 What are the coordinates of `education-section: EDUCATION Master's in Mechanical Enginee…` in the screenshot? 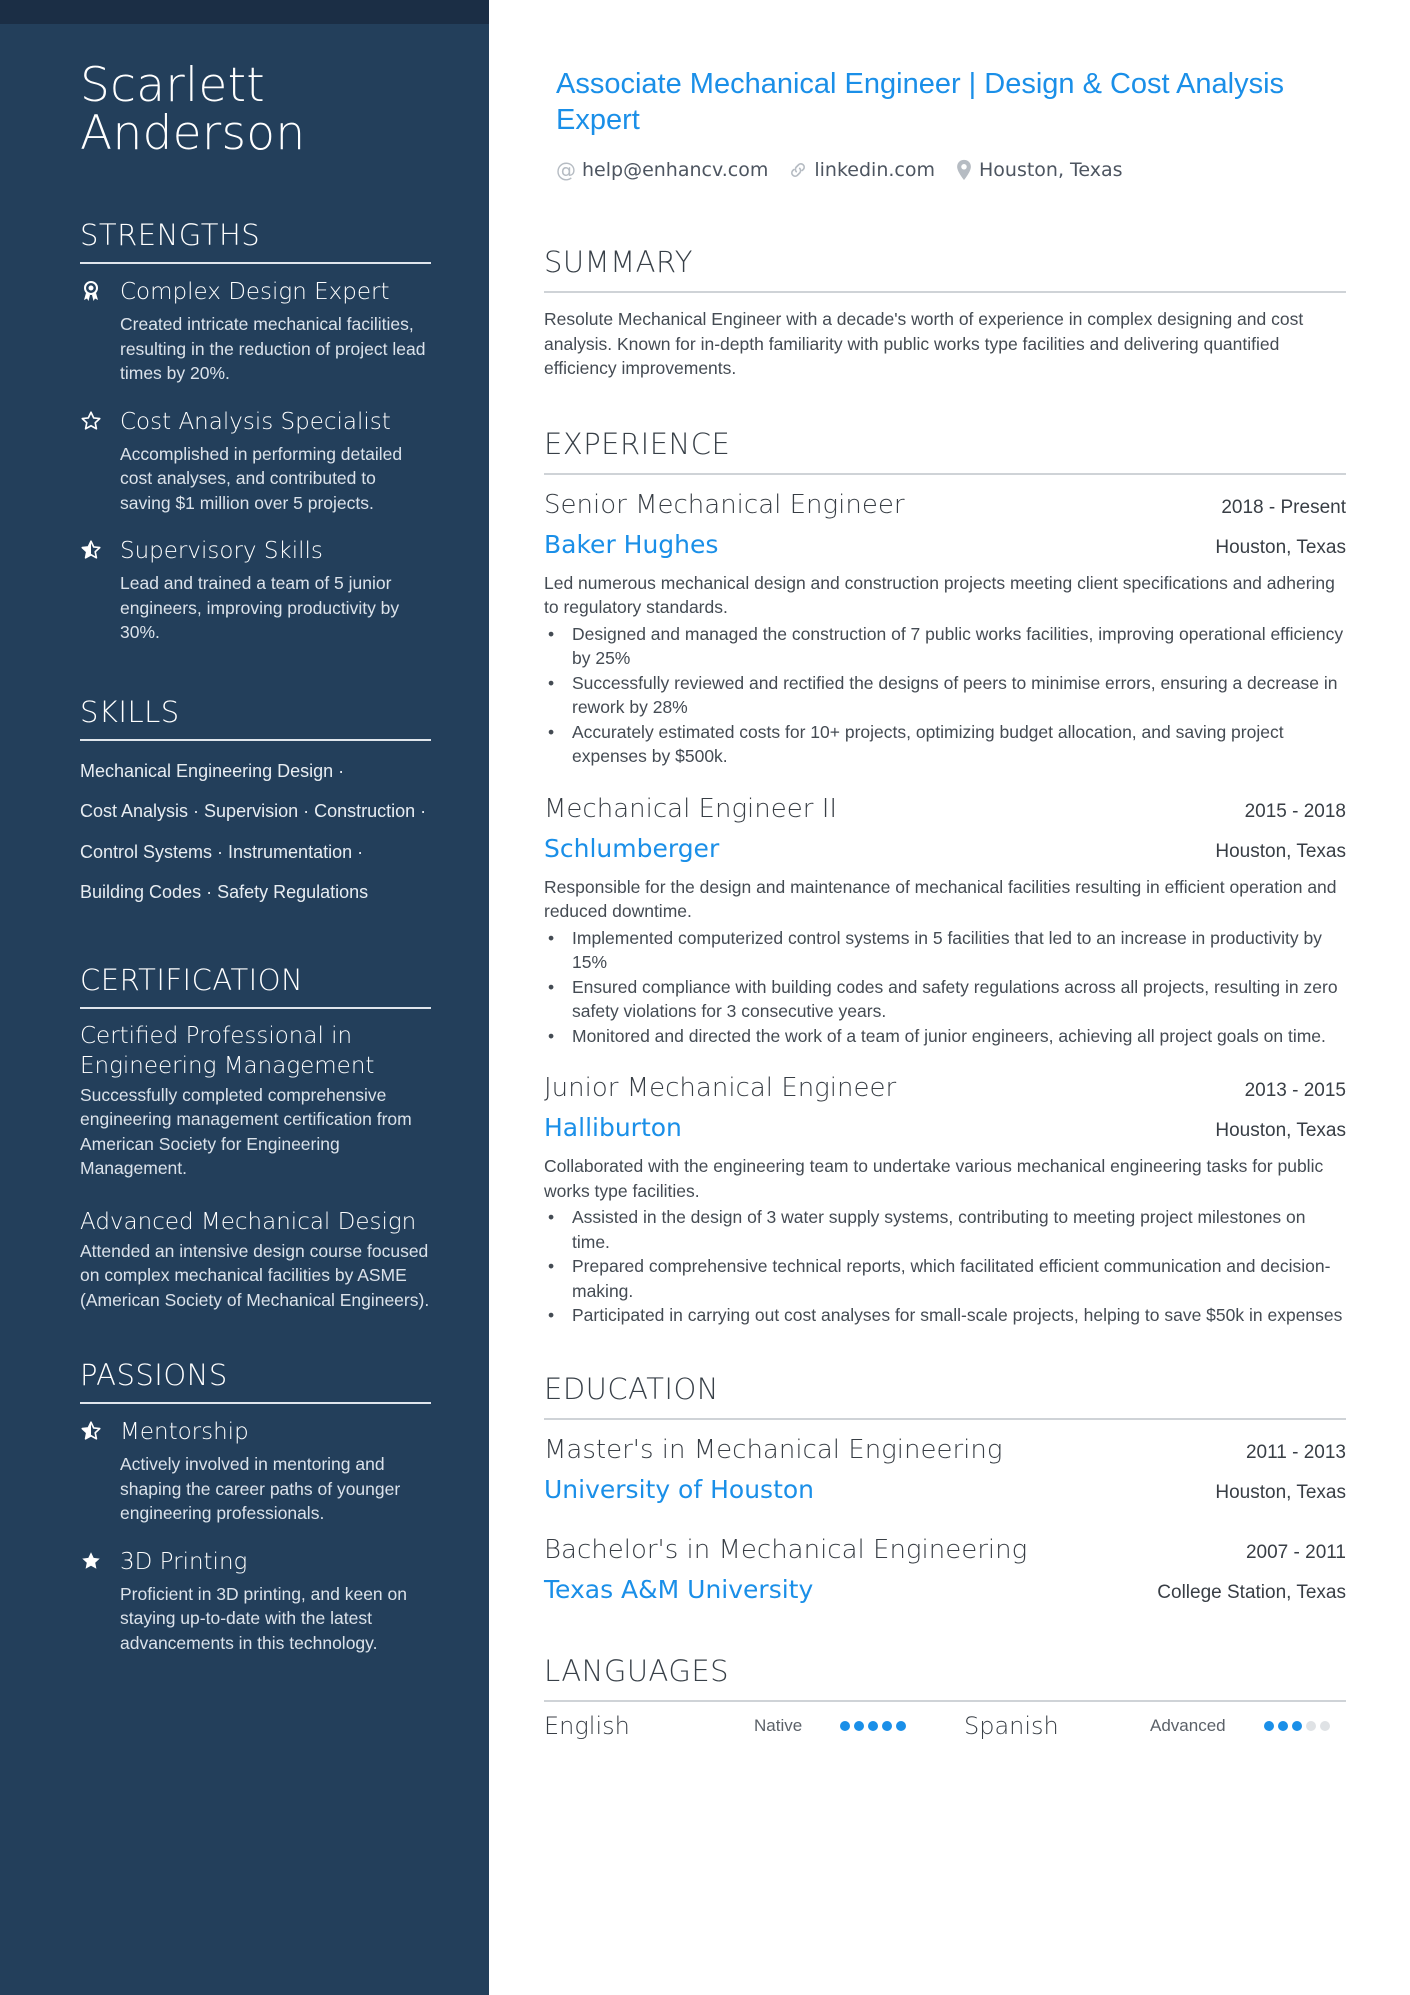 It's located at (945, 1491).